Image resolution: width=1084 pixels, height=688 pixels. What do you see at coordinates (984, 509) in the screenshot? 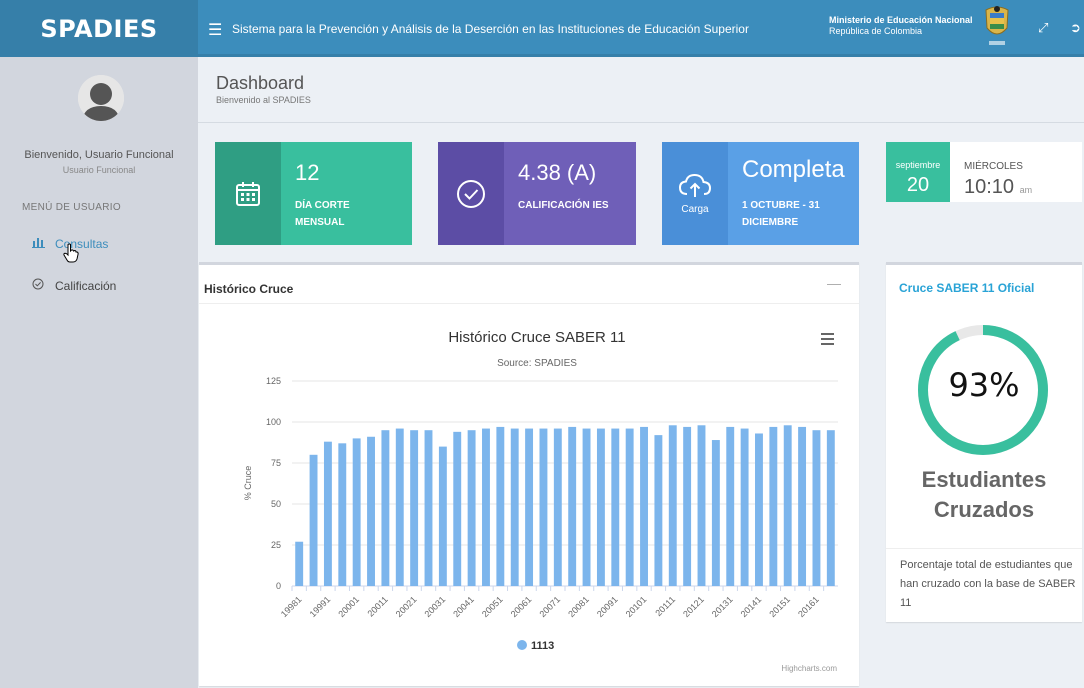
I see `cruzados-label: Cruzados` at bounding box center [984, 509].